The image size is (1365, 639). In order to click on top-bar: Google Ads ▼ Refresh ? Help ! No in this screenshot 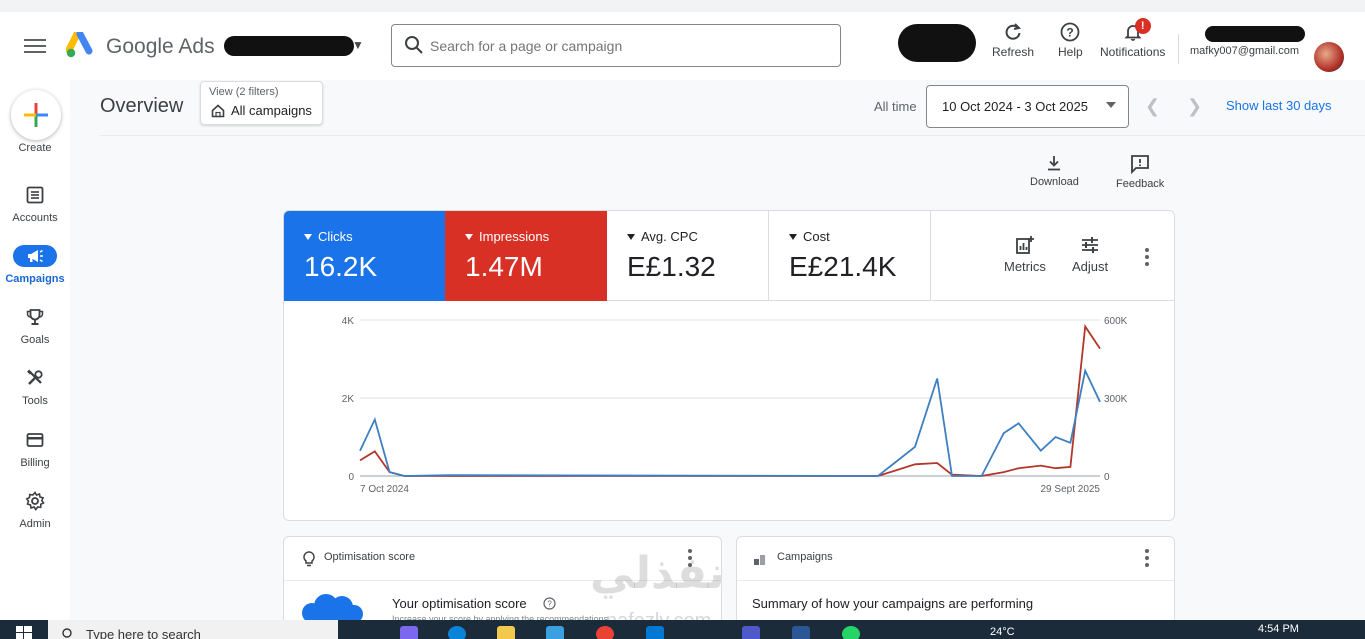, I will do `click(682, 40)`.